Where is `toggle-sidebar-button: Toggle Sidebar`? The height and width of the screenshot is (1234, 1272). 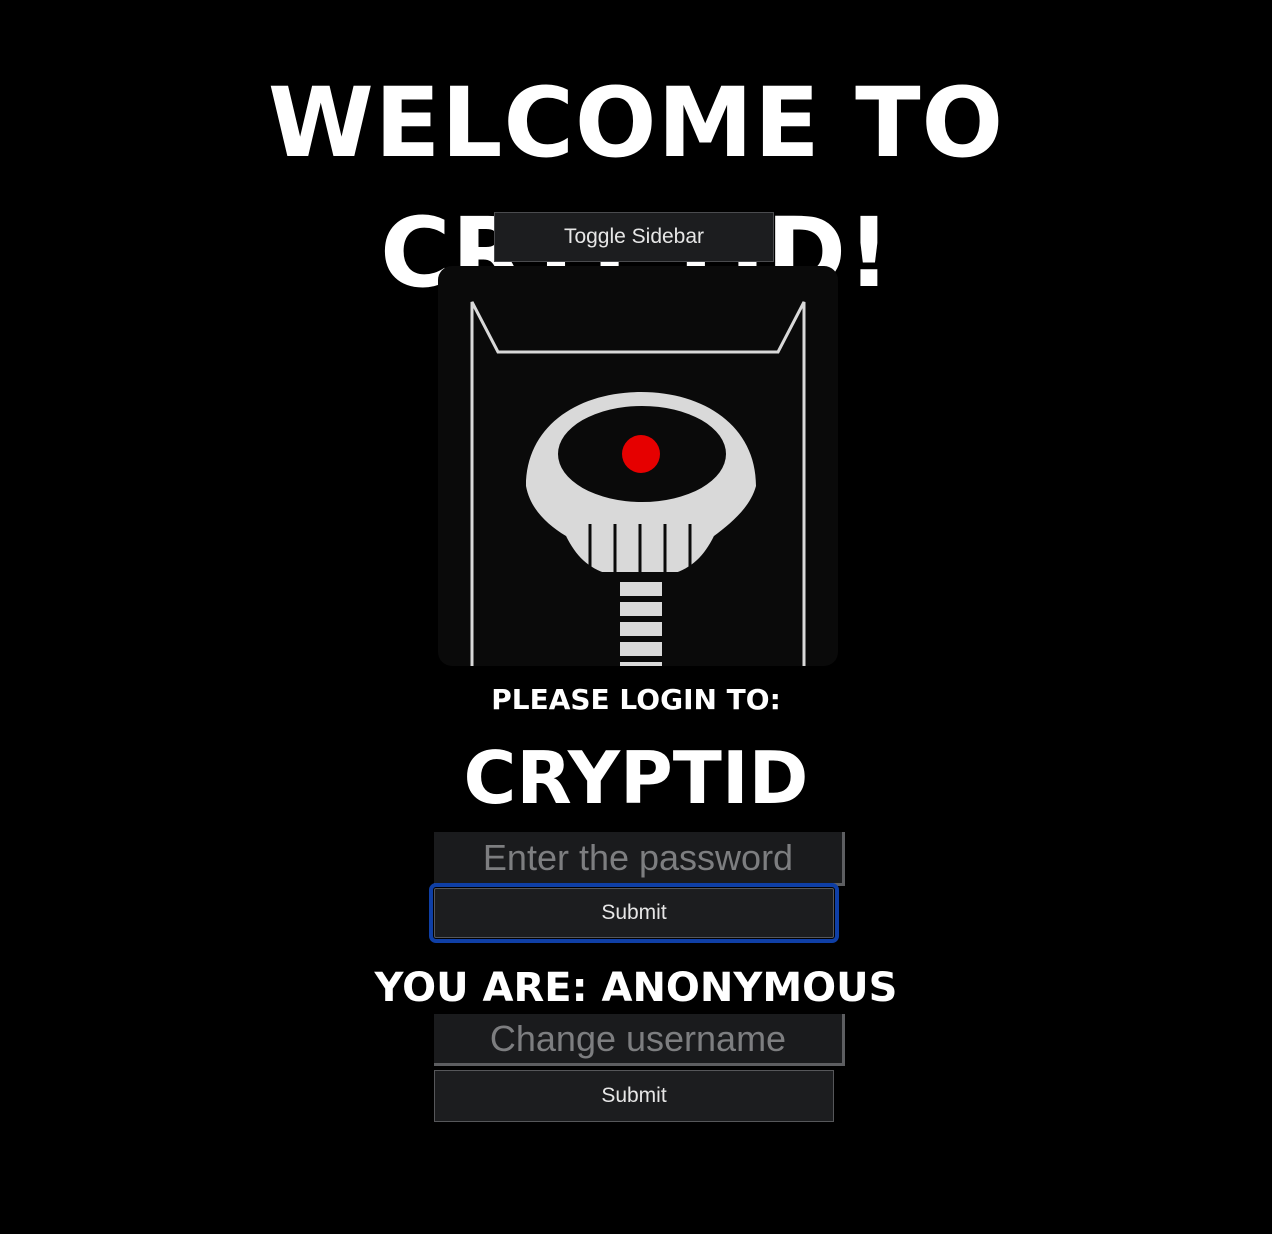 toggle-sidebar-button: Toggle Sidebar is located at coordinates (634, 237).